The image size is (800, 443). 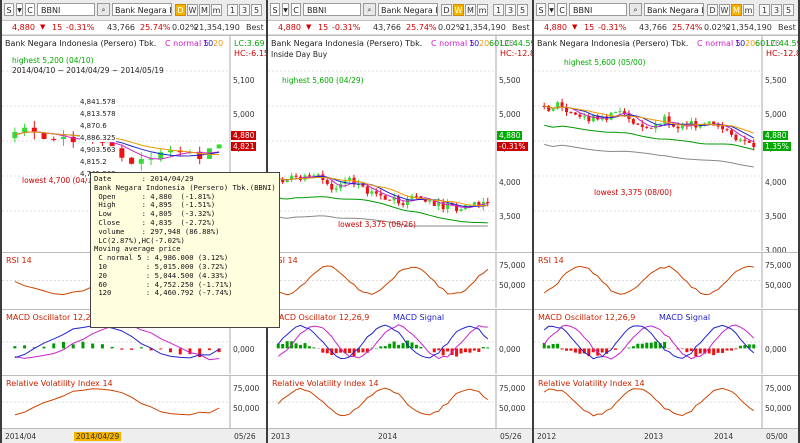 I want to click on chart-toolbar: S▼CBBNI⌕Bank Negara IndDWMm135, so click(x=400, y=10).